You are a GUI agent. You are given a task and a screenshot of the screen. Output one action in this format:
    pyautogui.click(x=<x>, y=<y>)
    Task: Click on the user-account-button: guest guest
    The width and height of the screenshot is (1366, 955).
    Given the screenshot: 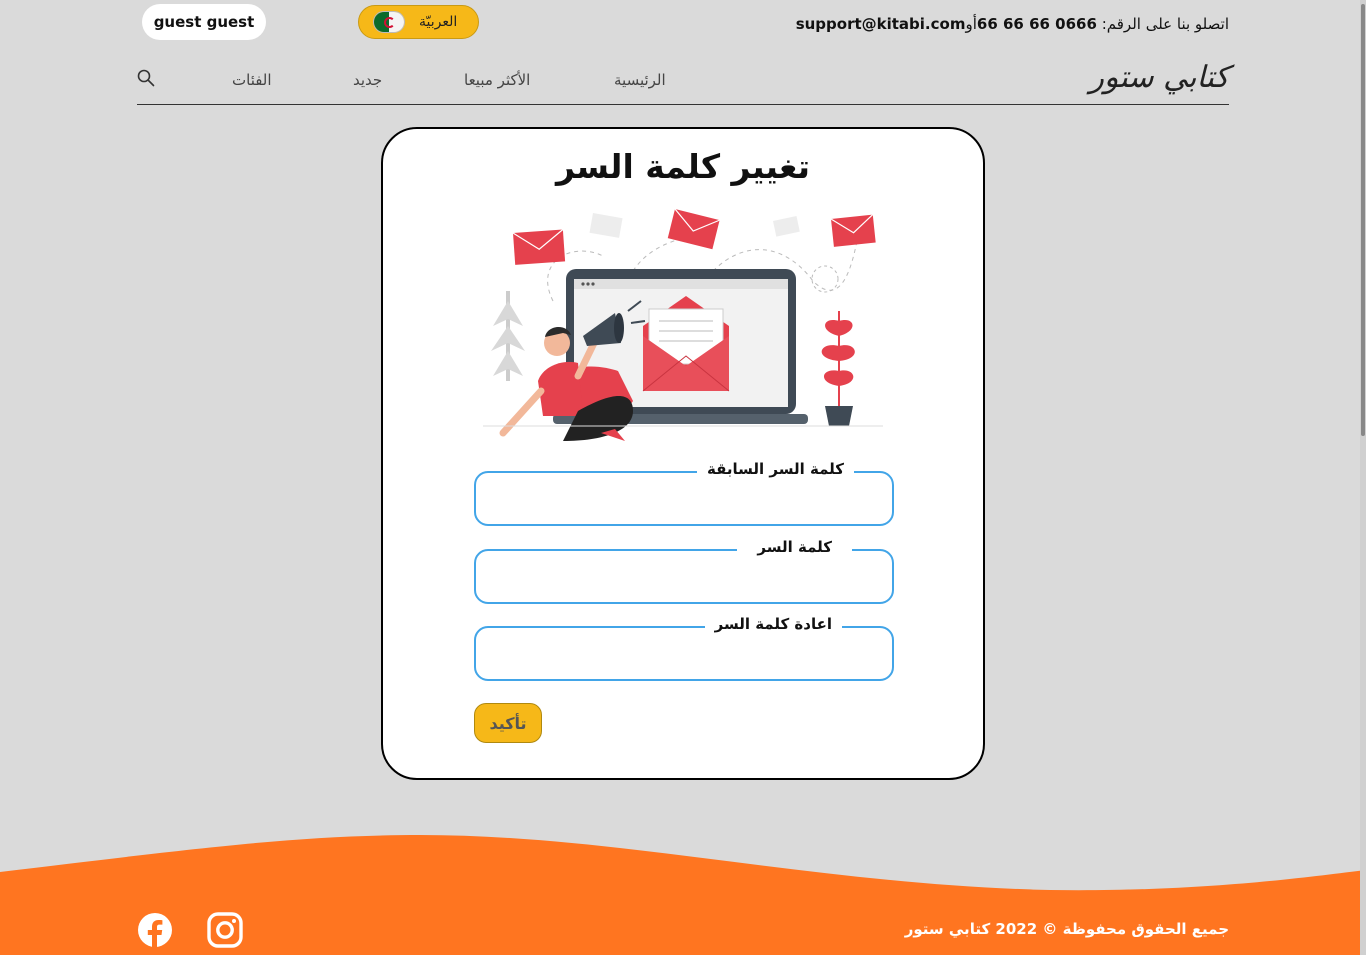 What is the action you would take?
    pyautogui.click(x=204, y=22)
    